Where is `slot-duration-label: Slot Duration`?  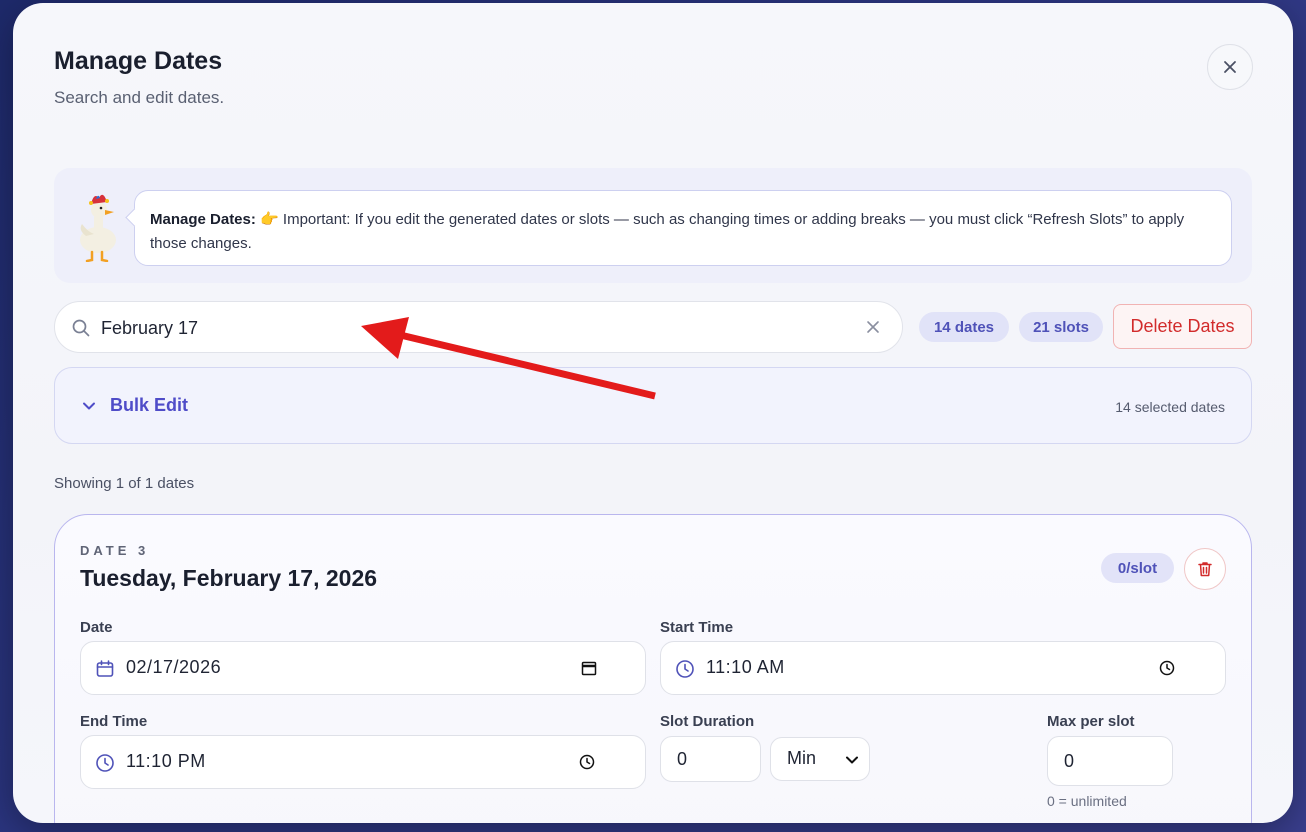
slot-duration-label: Slot Duration is located at coordinates (707, 721).